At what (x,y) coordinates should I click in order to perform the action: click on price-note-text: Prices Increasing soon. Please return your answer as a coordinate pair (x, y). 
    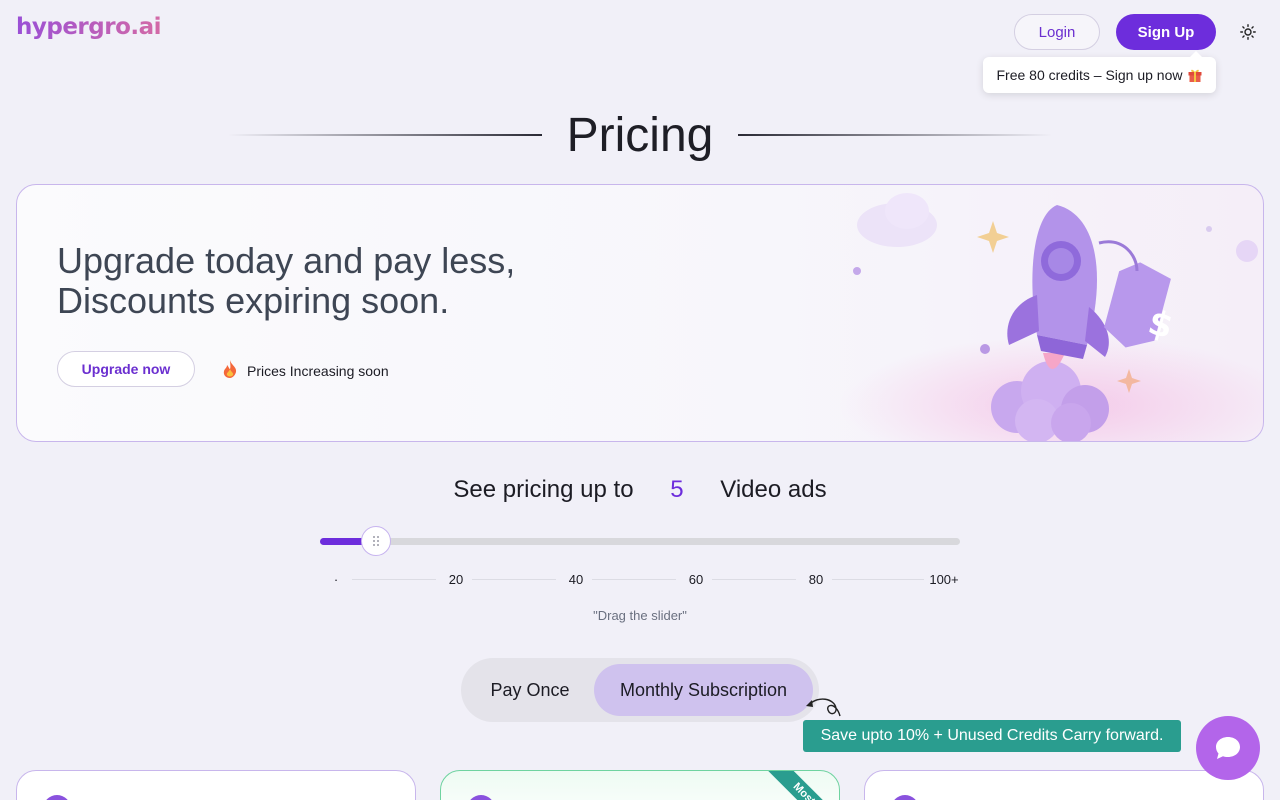
    Looking at the image, I should click on (318, 370).